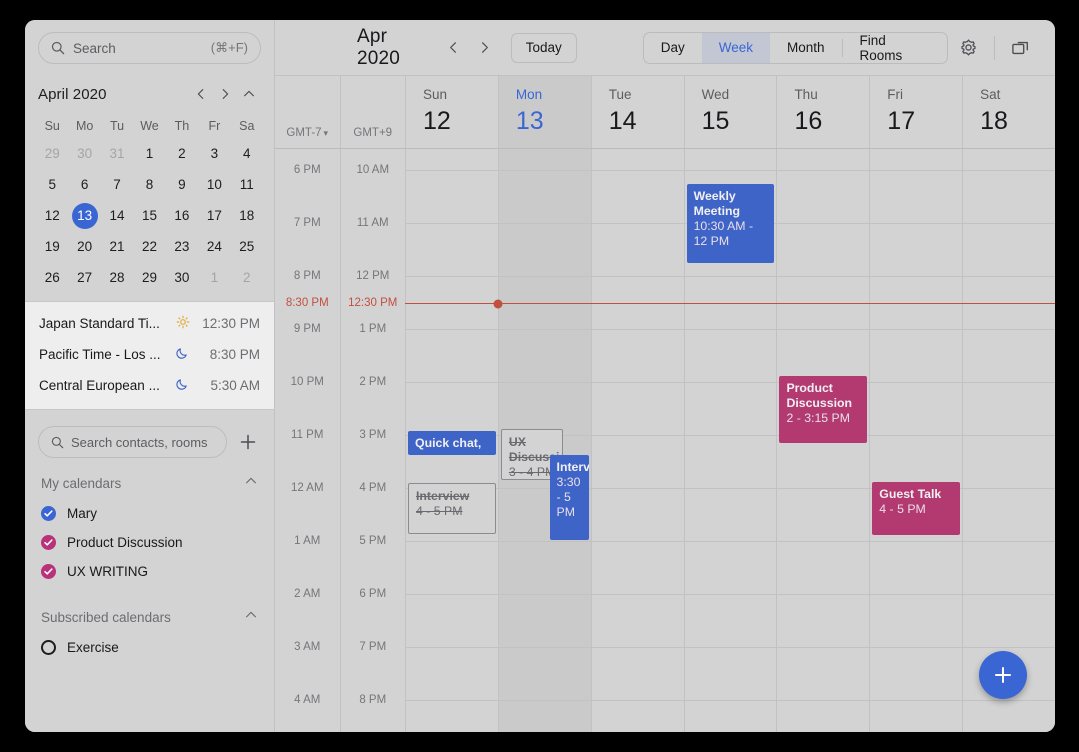 This screenshot has width=1079, height=752. I want to click on day-header-wed: Wed 15, so click(730, 112).